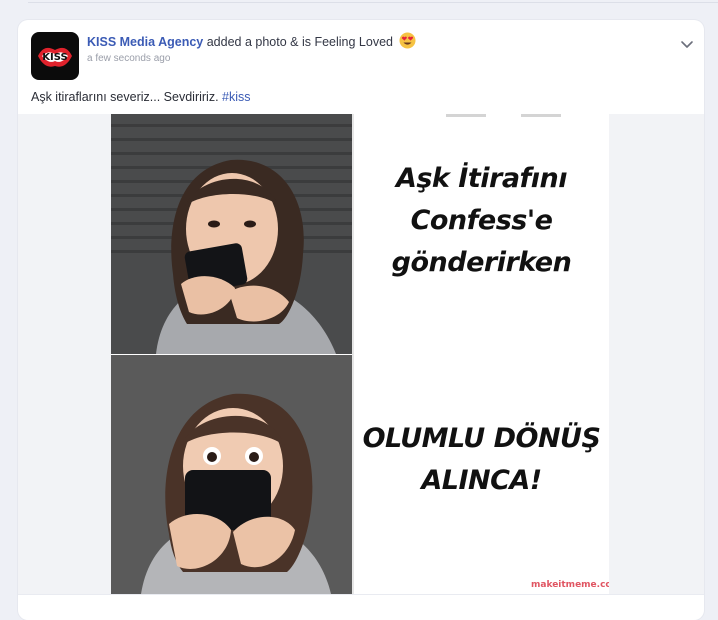  Describe the element at coordinates (299, 42) in the screenshot. I see `post-action-text: added a photo & is Feeling Loved` at that location.